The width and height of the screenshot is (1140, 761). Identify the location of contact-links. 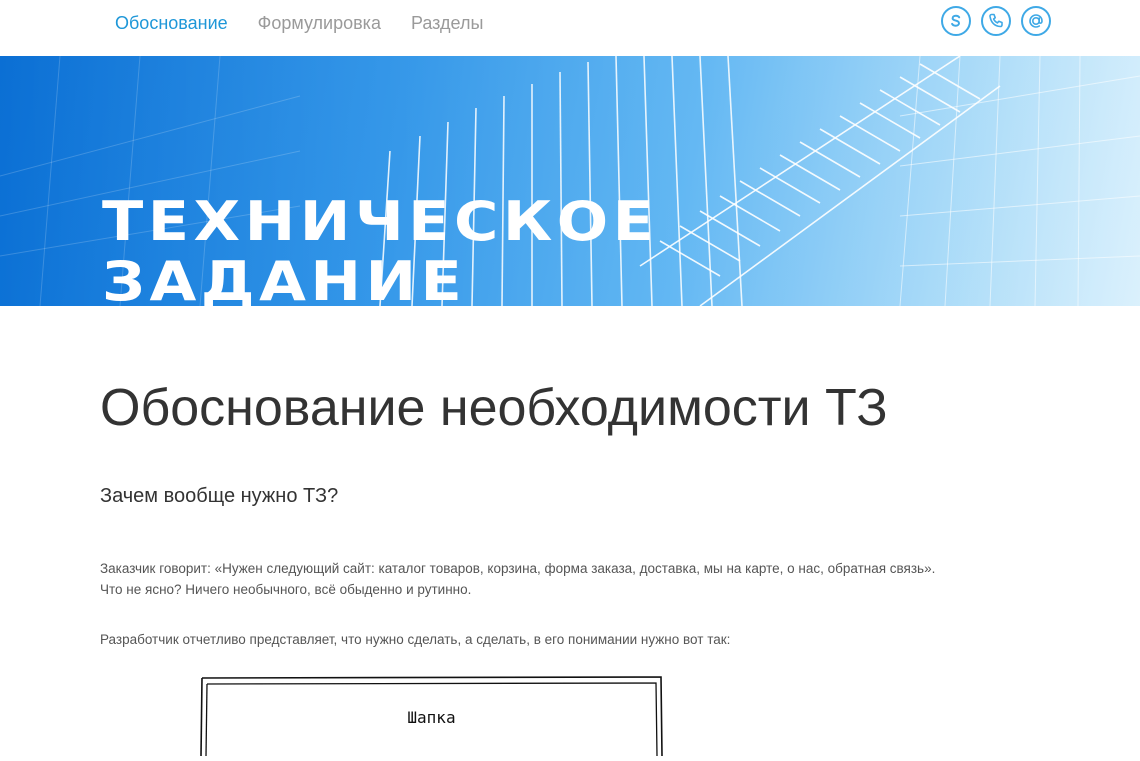
(996, 21).